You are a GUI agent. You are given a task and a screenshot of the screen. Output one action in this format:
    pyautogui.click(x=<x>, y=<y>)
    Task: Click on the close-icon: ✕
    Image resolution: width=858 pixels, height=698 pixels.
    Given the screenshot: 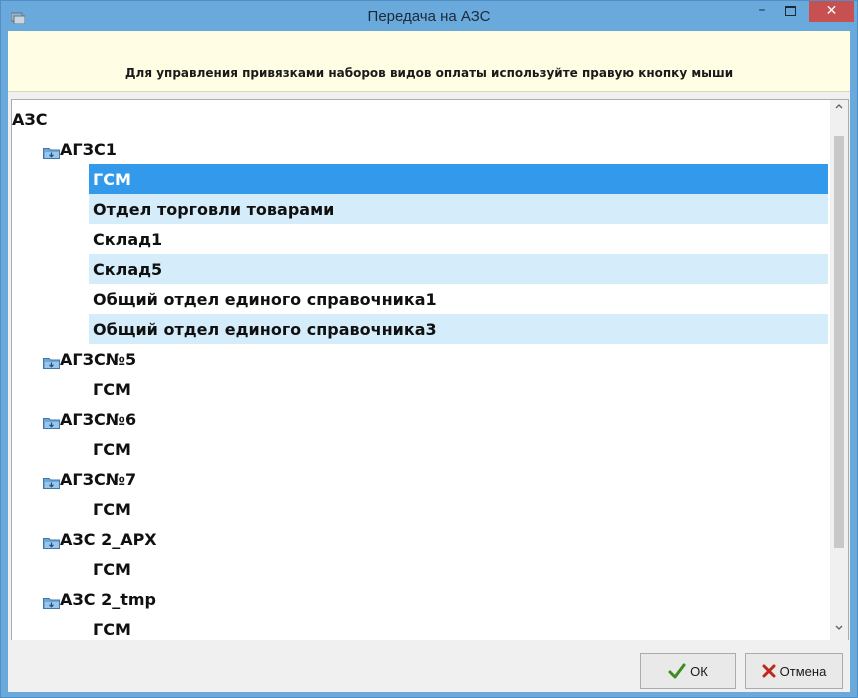 What is the action you would take?
    pyautogui.click(x=831, y=11)
    